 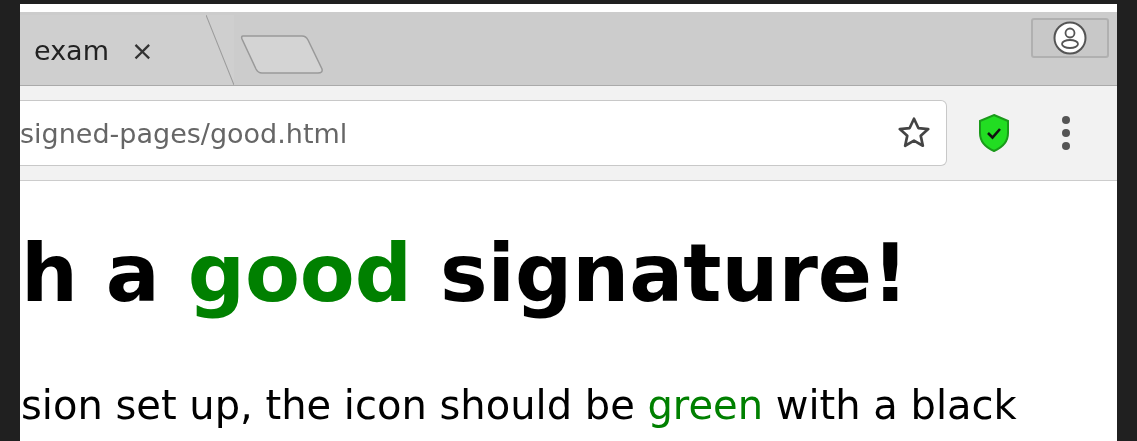 What do you see at coordinates (184, 133) in the screenshot?
I see `url-text: signed-pages/good.html` at bounding box center [184, 133].